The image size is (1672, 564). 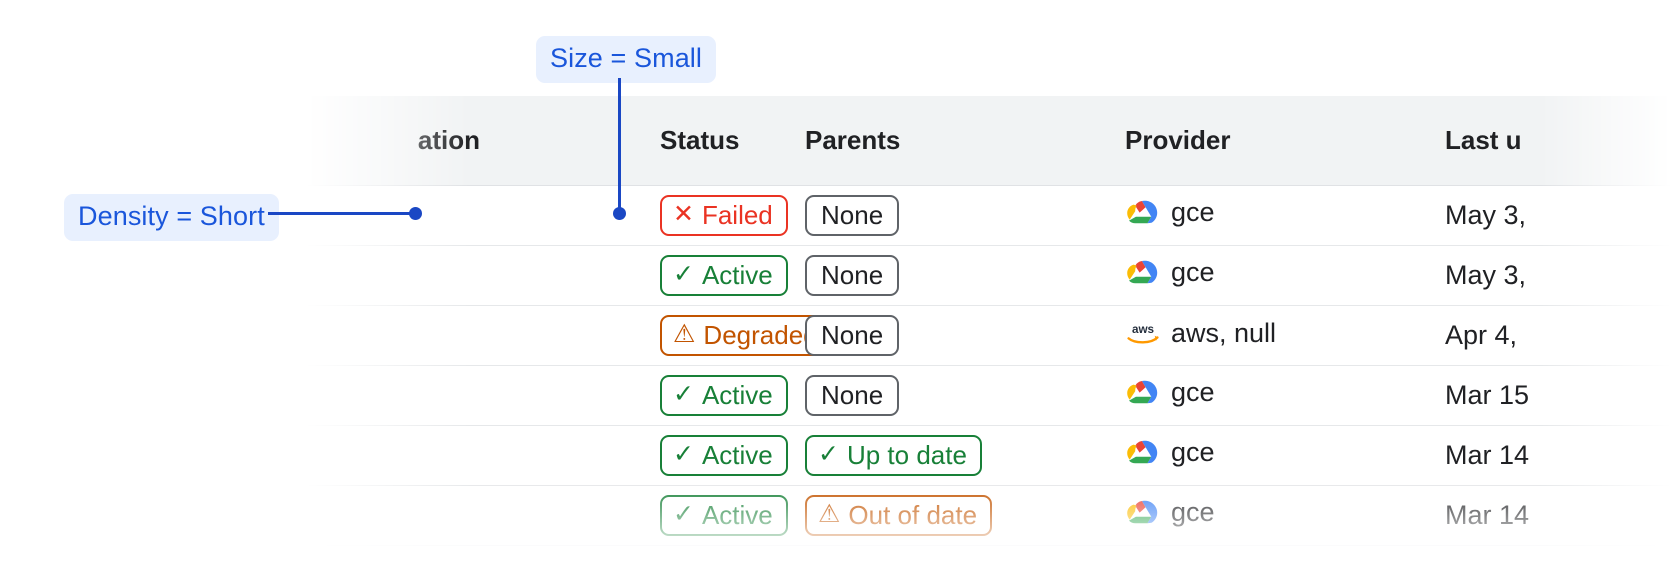 I want to click on cell-parents: ✓ Up to date, so click(x=965, y=455).